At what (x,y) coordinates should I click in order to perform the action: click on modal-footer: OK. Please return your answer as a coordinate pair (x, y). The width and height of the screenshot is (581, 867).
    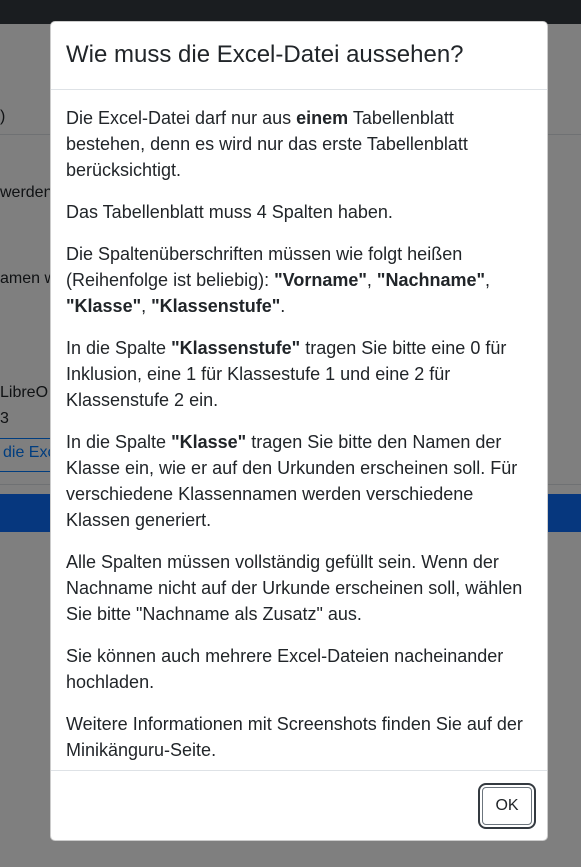
    Looking at the image, I should click on (299, 805).